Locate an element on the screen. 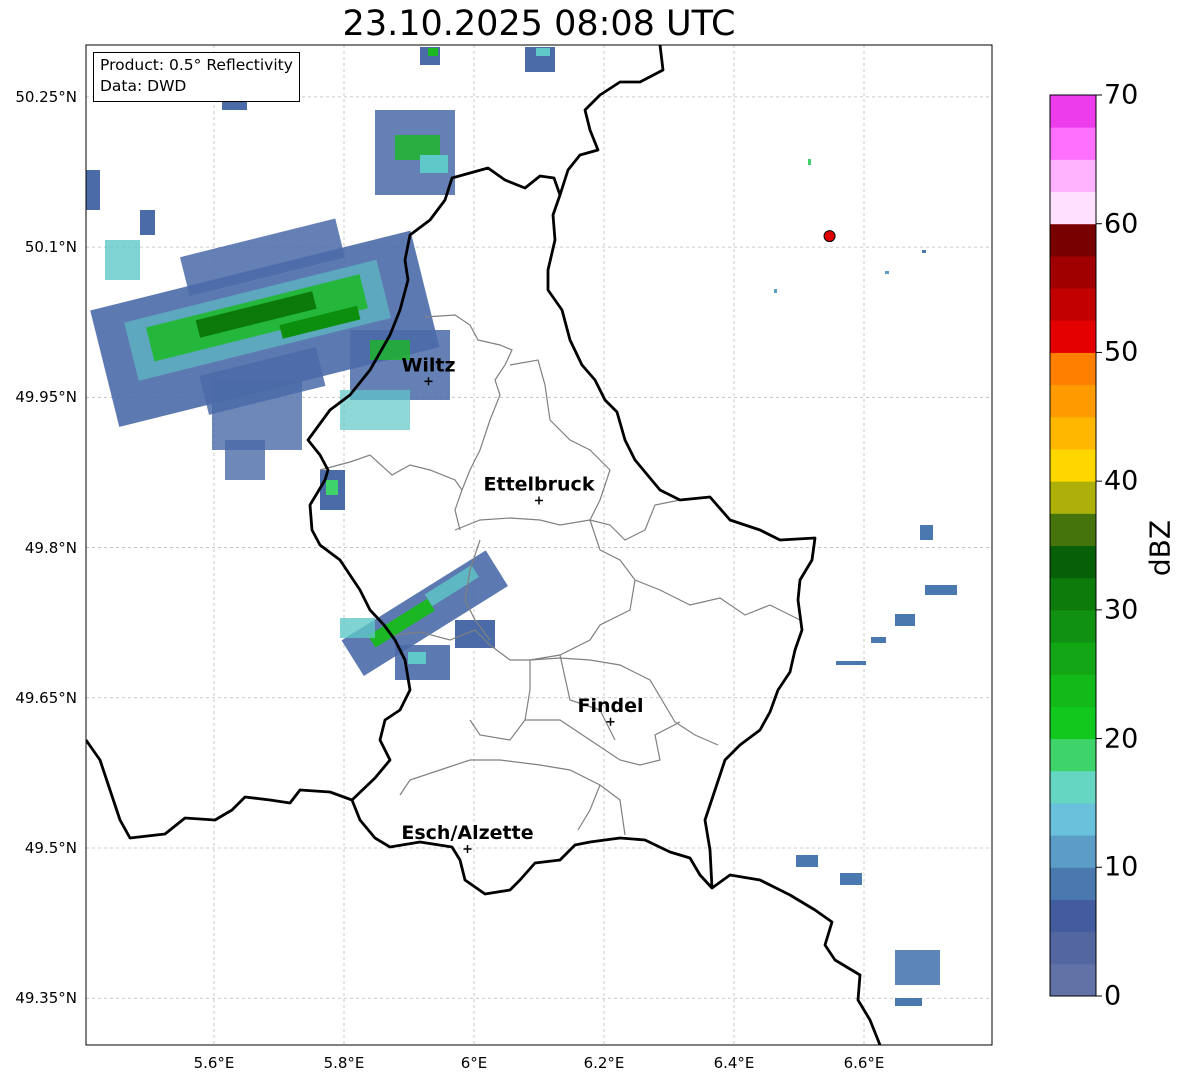 The height and width of the screenshot is (1081, 1184). lat-tick-label: 49.65°N is located at coordinates (46, 697).